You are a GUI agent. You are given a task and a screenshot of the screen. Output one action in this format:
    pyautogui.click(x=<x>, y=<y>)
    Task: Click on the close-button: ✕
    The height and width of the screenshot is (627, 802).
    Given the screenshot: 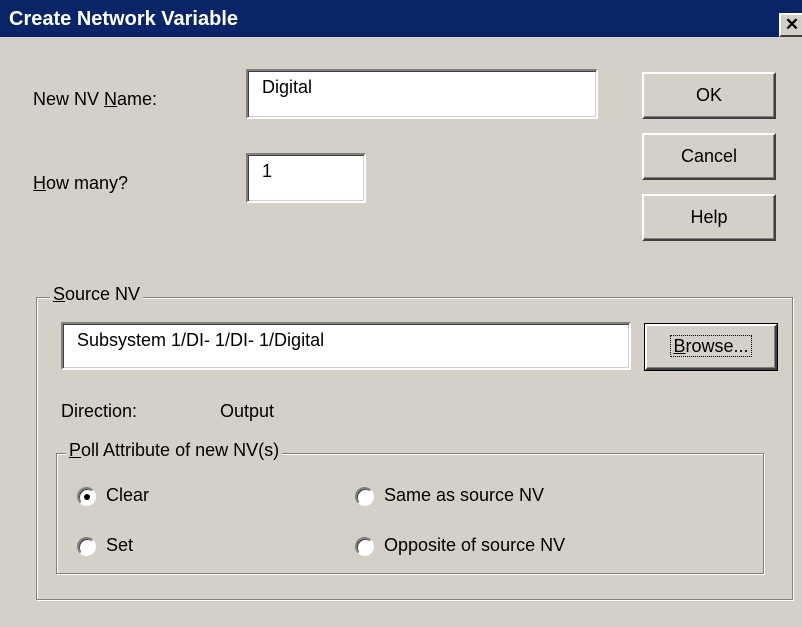 What is the action you would take?
    pyautogui.click(x=790, y=25)
    